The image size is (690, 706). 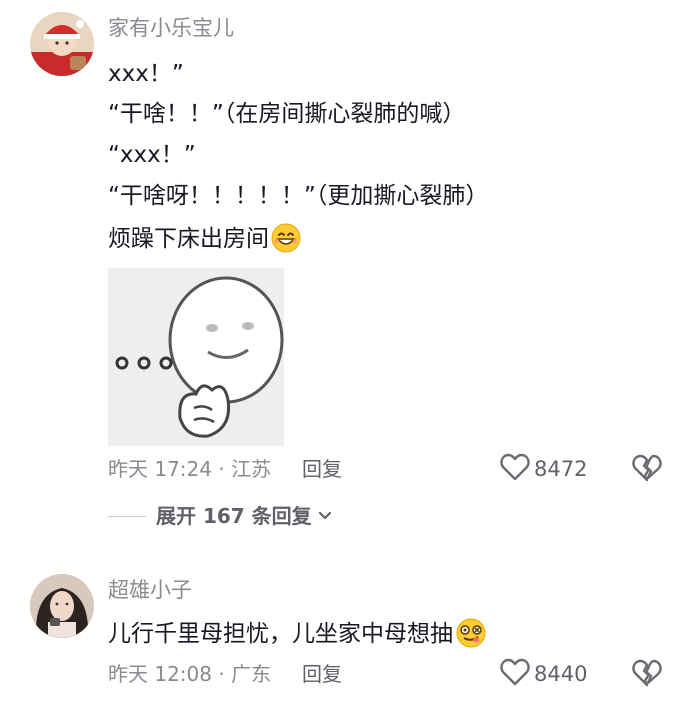 I want to click on comment-text-line: “干啥！！”（在房间撕心裂肺的喊）, so click(x=287, y=114).